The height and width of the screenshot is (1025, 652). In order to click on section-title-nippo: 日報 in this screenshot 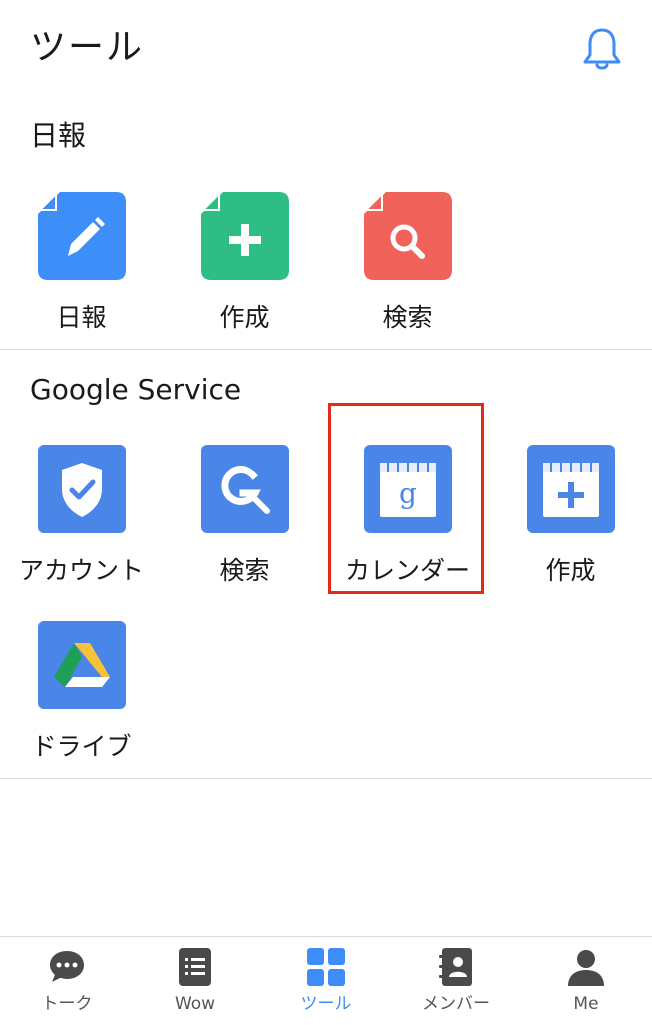, I will do `click(58, 135)`.